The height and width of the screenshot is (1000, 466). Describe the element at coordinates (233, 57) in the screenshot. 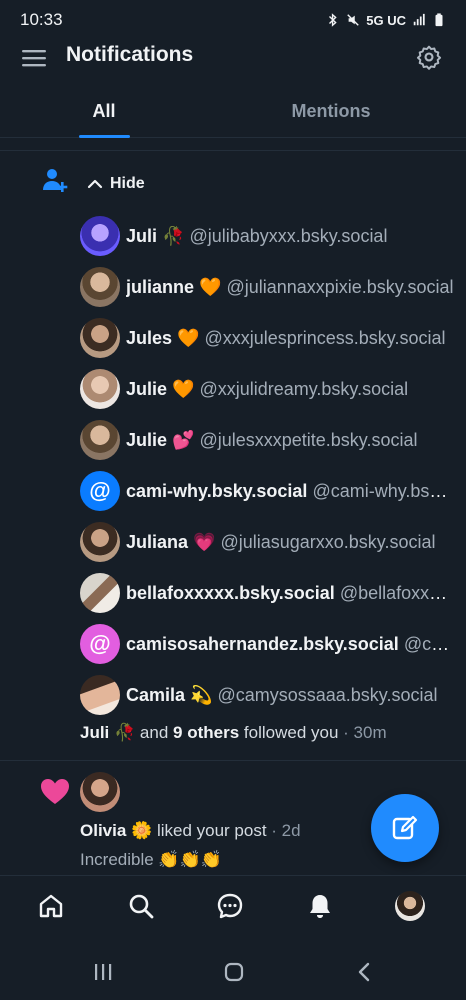

I see `top-bar: Notifications` at that location.